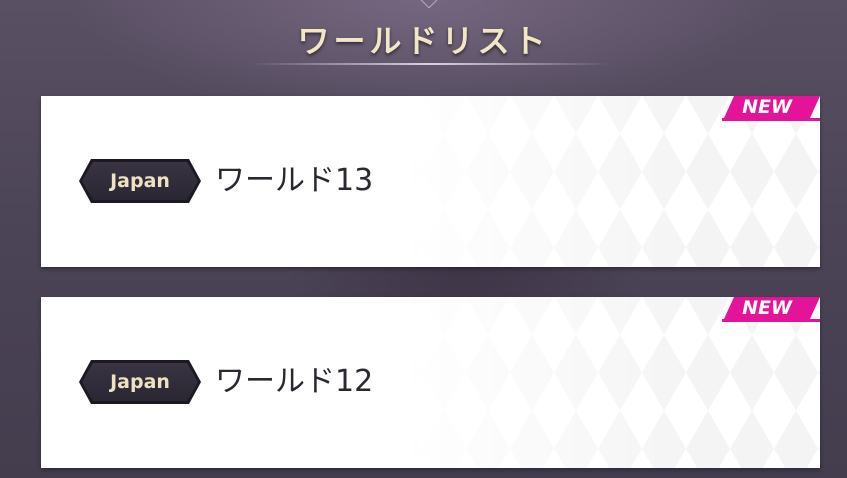 The height and width of the screenshot is (478, 847). I want to click on world-name: ワールド12, so click(294, 381).